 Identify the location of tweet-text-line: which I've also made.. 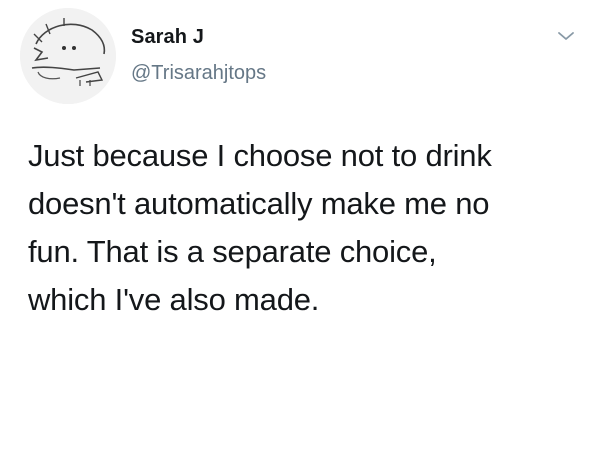
(174, 299).